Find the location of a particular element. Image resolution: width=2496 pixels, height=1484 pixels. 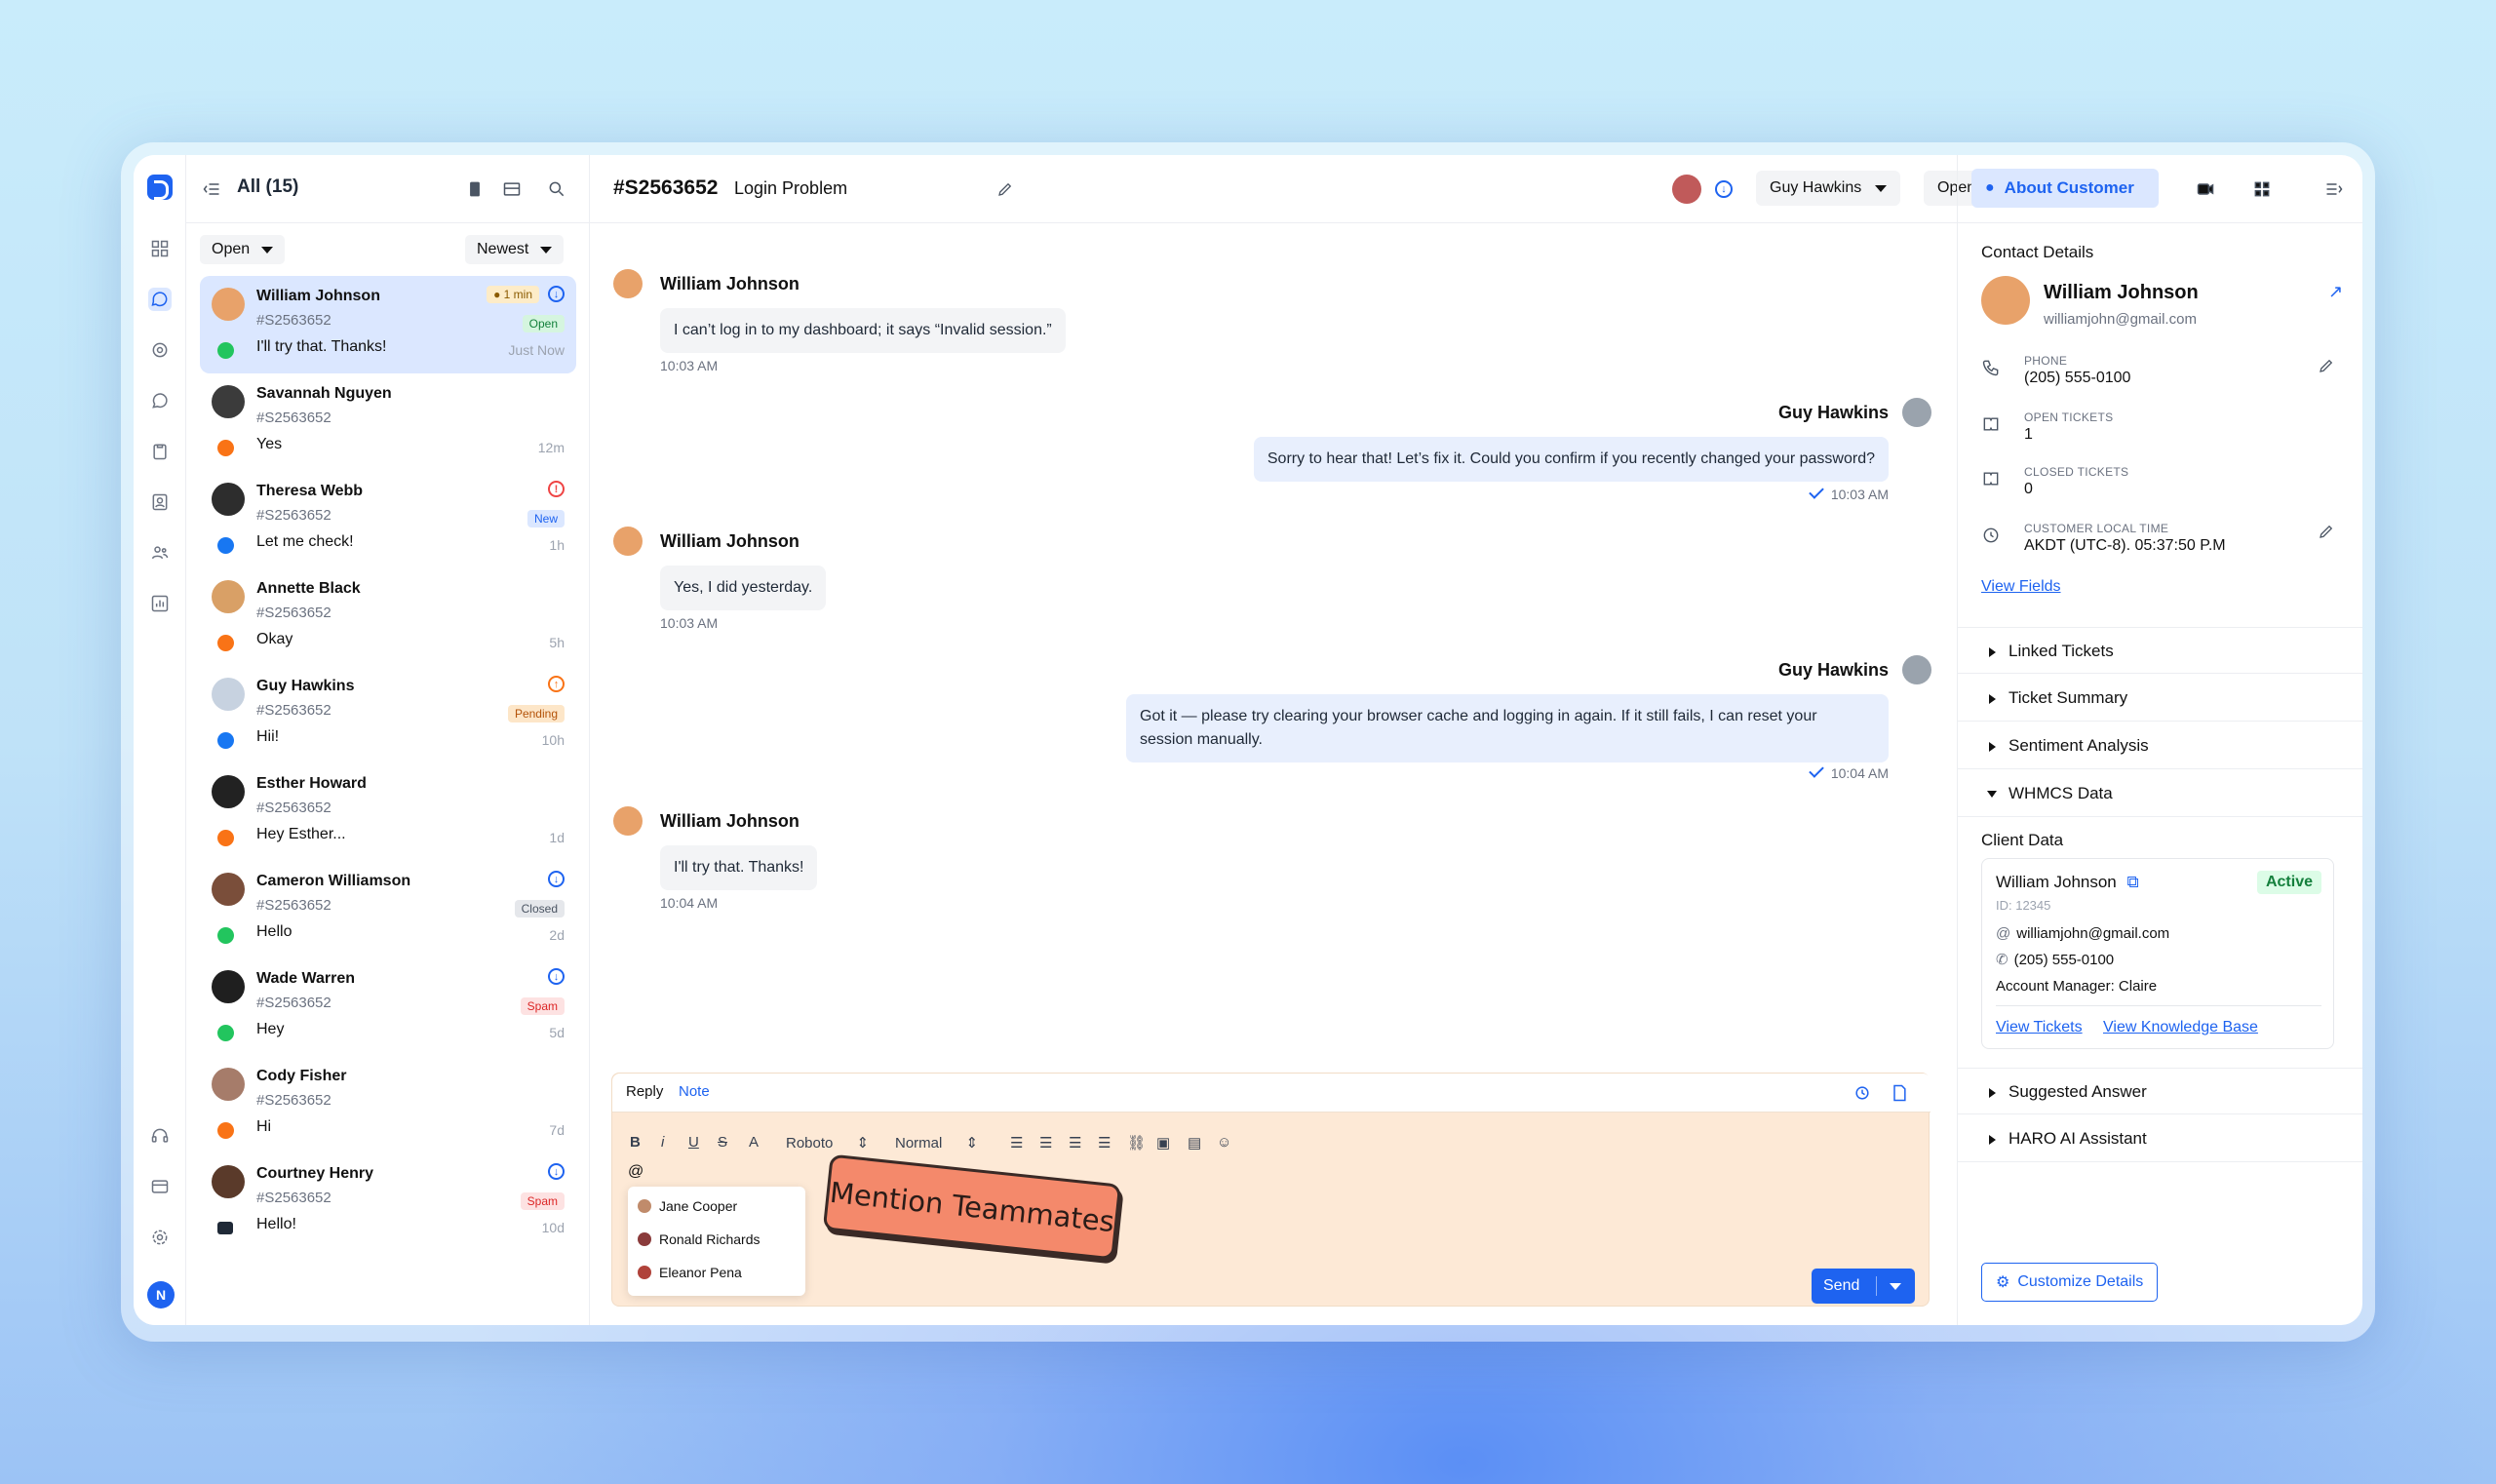

ai-refresh-icon is located at coordinates (1862, 1093).